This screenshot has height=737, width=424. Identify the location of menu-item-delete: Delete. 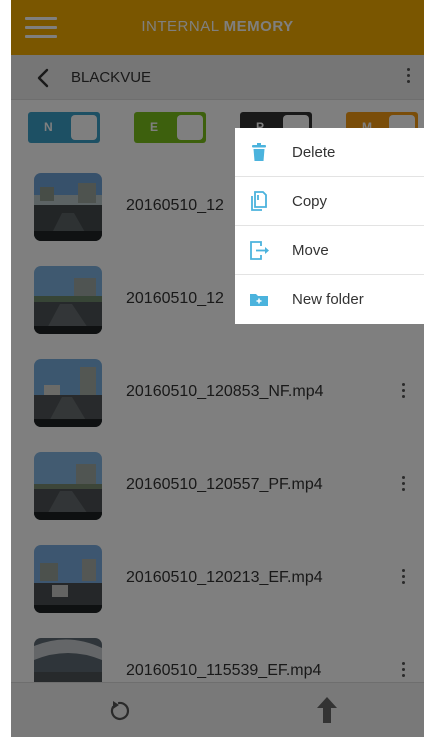
(329, 152).